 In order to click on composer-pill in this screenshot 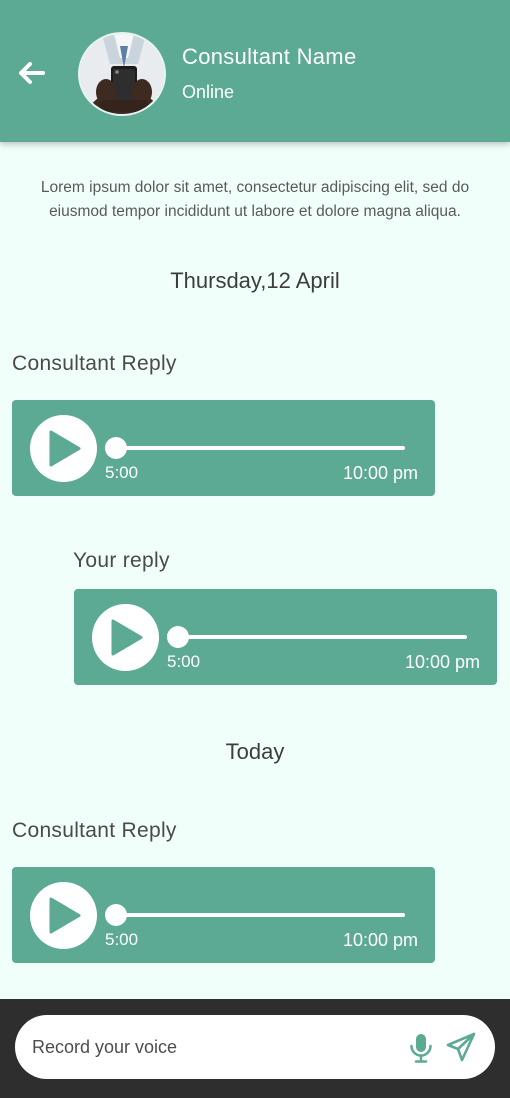, I will do `click(255, 1047)`.